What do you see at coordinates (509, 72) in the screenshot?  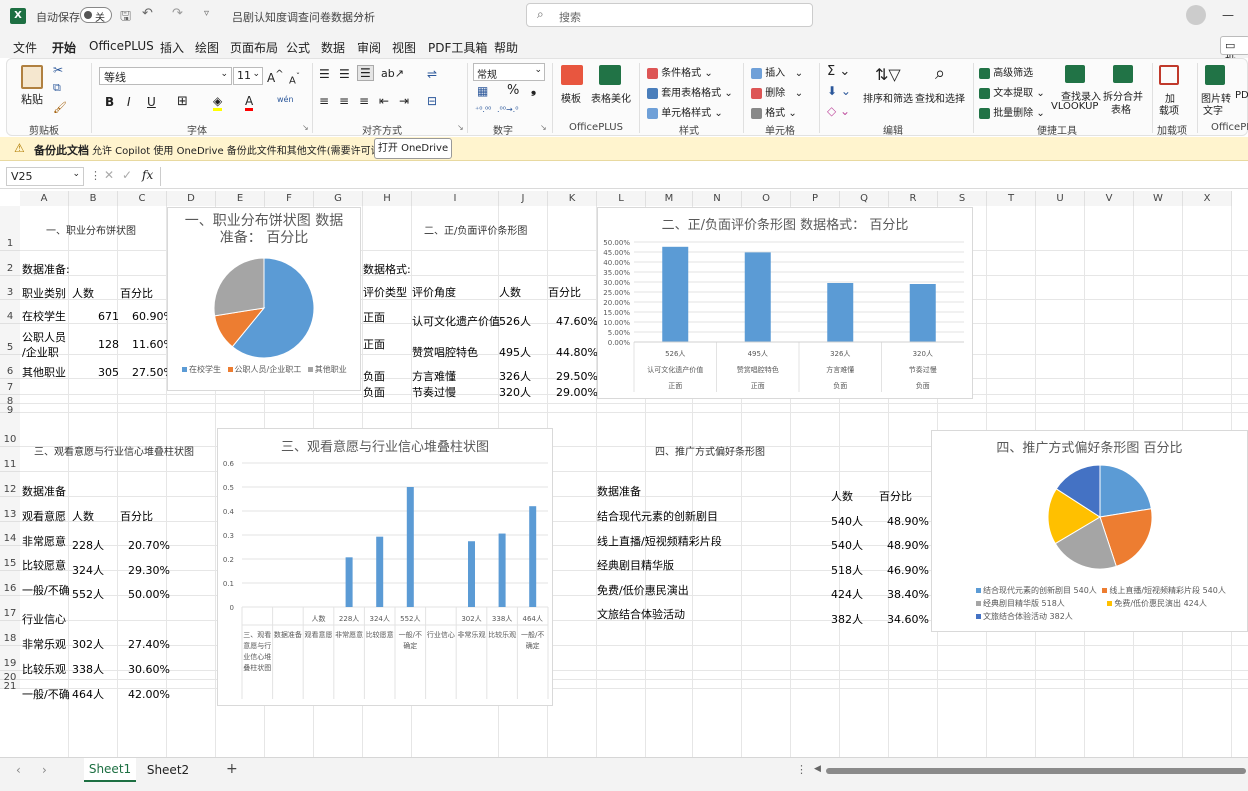 I see `number-format-select: 常规 ⌄` at bounding box center [509, 72].